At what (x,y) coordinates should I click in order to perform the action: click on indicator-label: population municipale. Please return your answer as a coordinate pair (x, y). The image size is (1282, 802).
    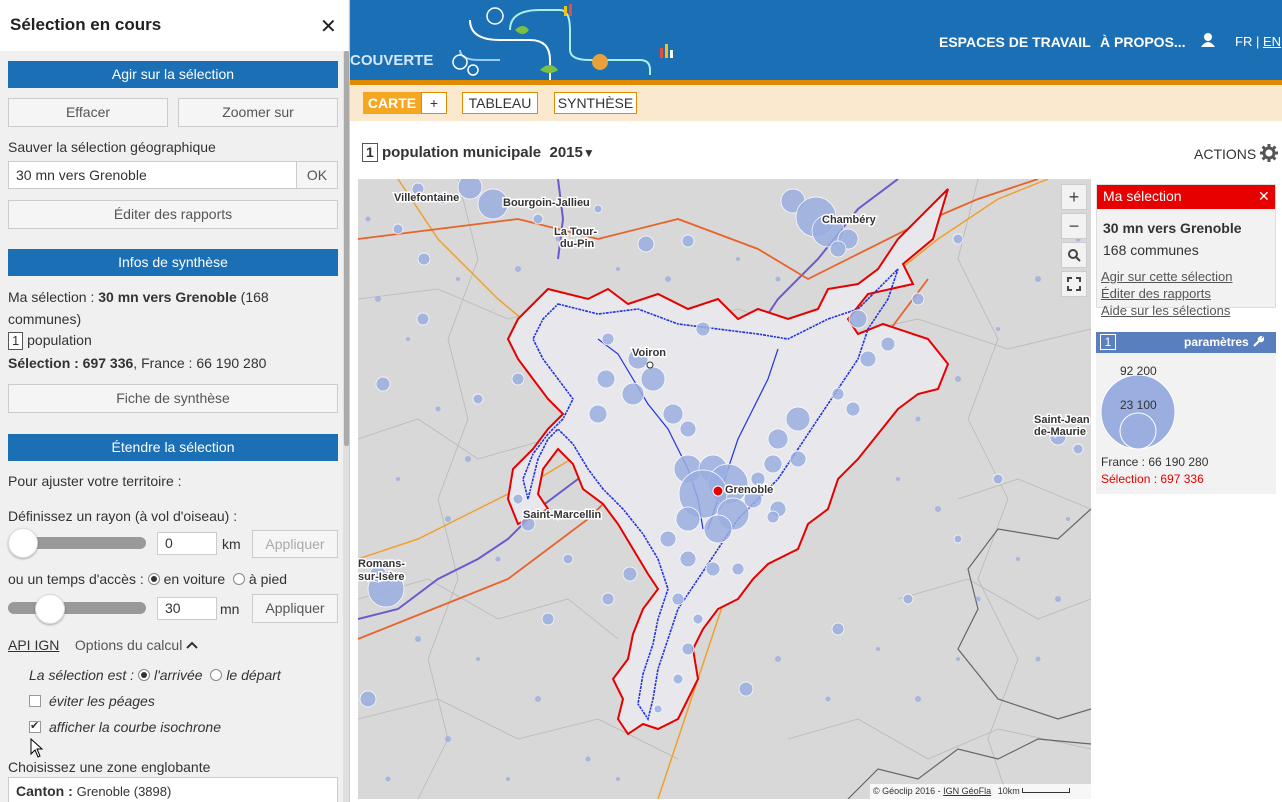
    Looking at the image, I should click on (461, 152).